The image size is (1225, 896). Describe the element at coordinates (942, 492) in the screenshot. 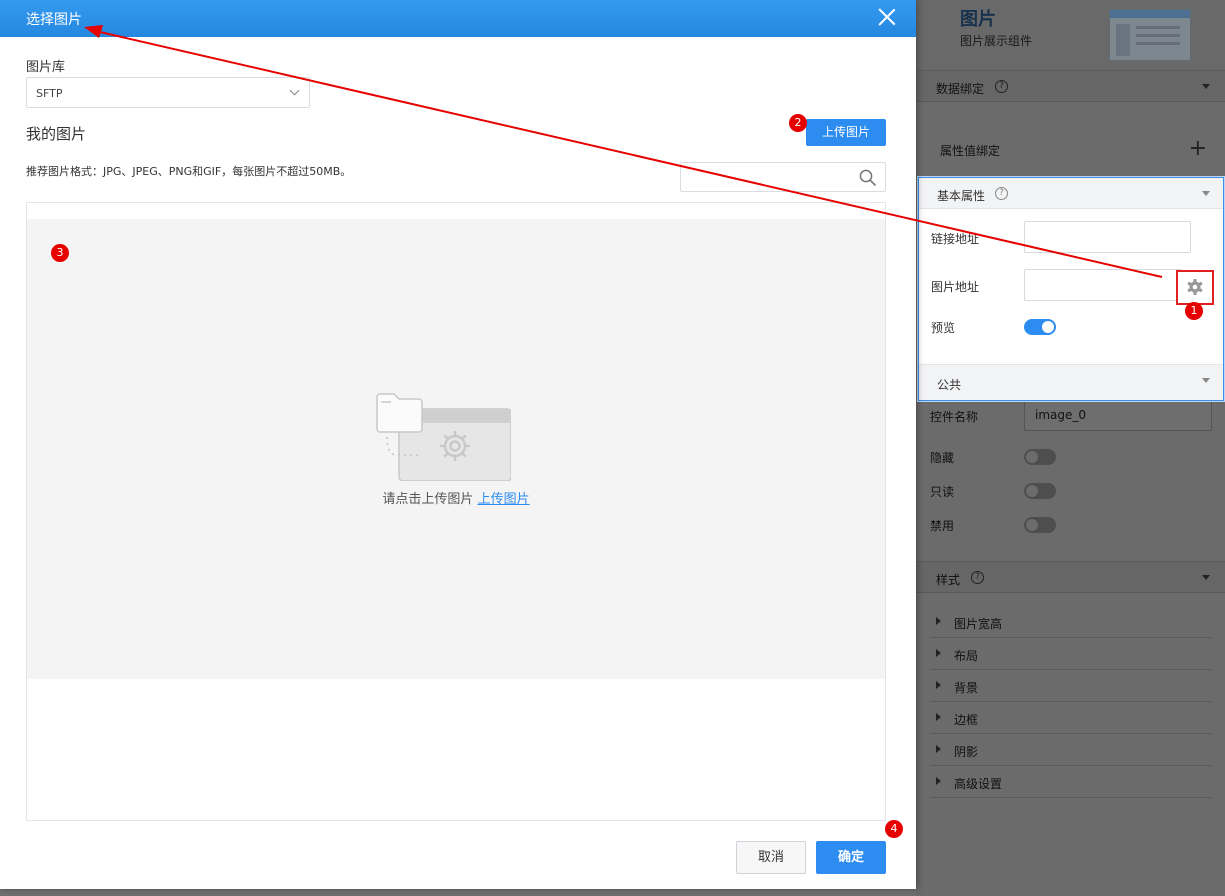

I see `readonly-label: 只读` at that location.